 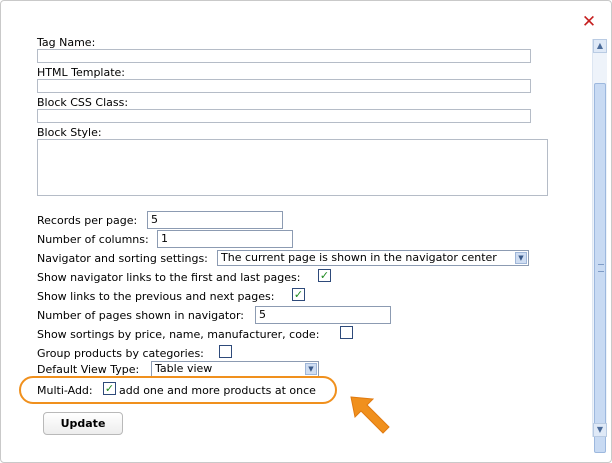 I want to click on group-by-categories-label: Group products by categories:, so click(x=120, y=353).